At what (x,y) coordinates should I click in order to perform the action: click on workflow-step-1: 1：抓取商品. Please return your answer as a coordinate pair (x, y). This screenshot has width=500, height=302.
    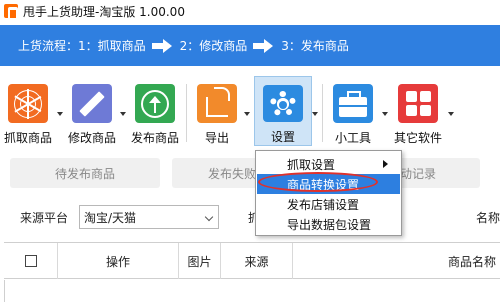
    Looking at the image, I should click on (112, 46).